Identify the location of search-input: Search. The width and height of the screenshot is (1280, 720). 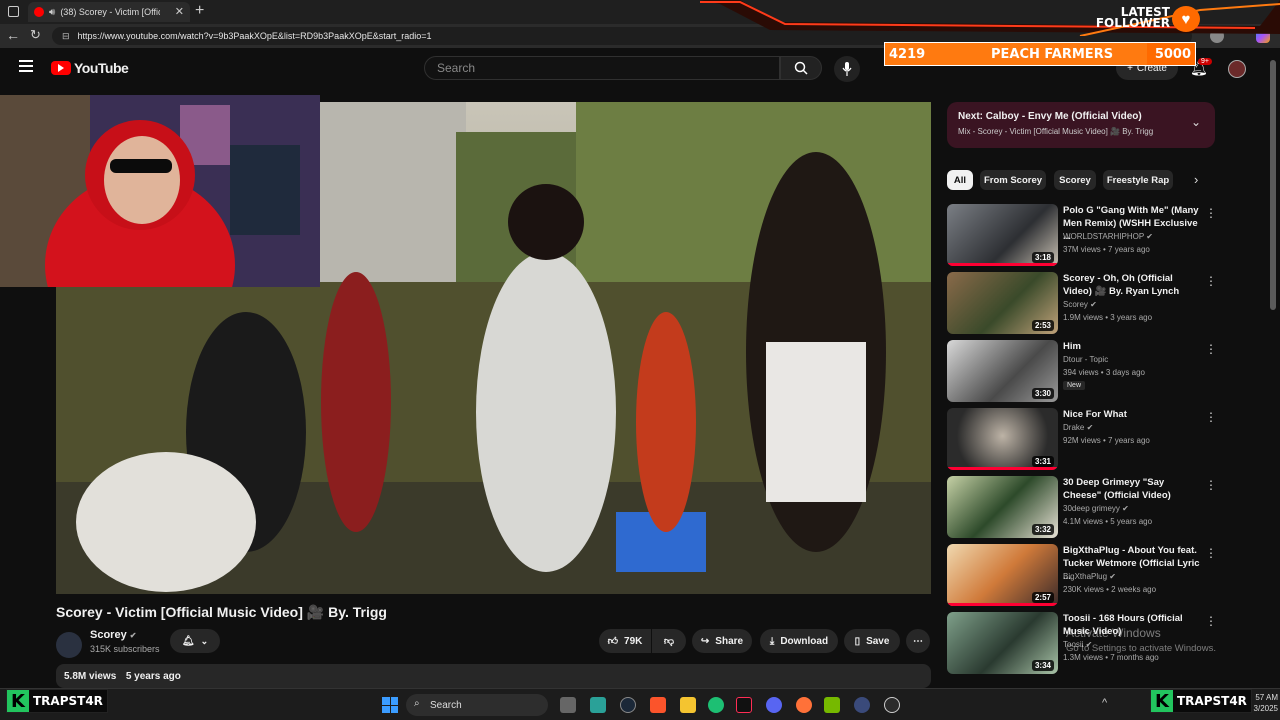
(602, 68).